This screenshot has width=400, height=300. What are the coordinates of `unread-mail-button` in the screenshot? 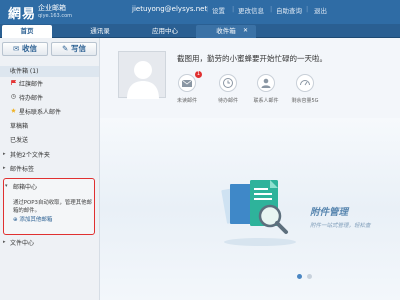 It's located at (187, 83).